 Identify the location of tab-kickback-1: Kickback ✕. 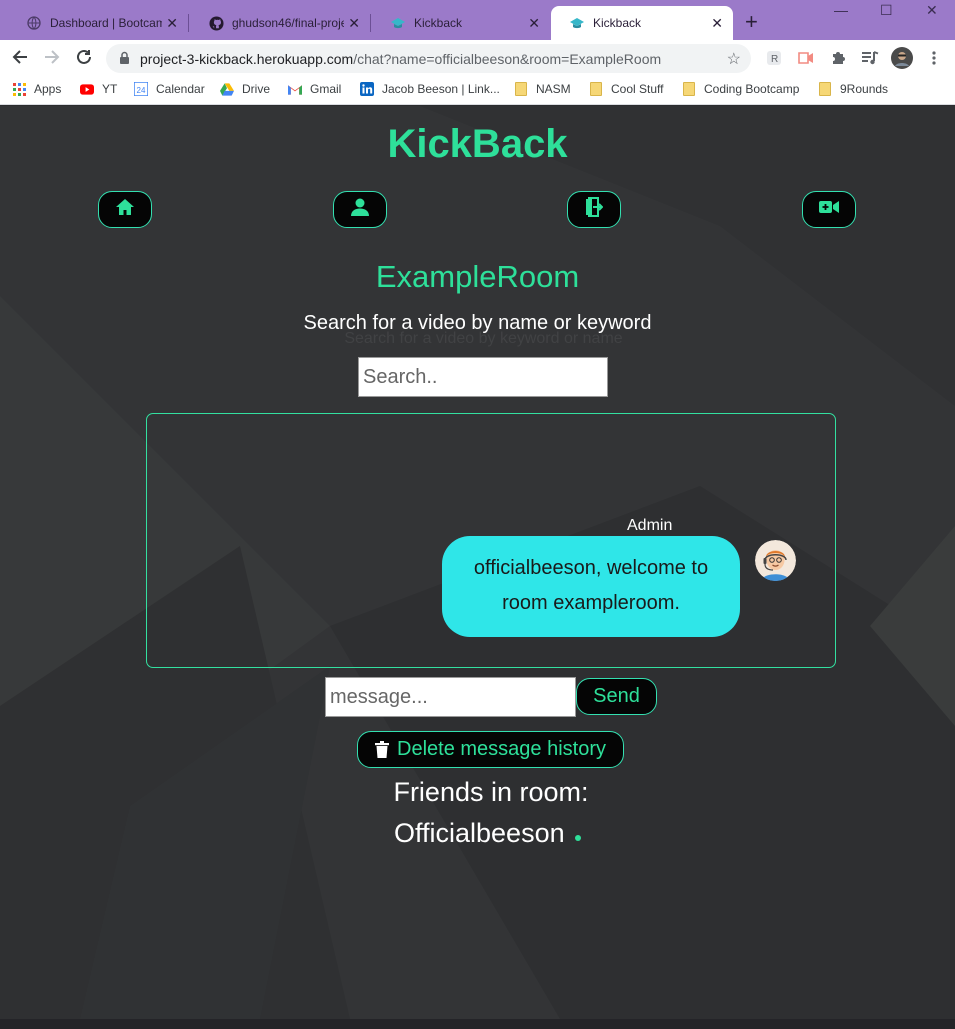
(461, 23).